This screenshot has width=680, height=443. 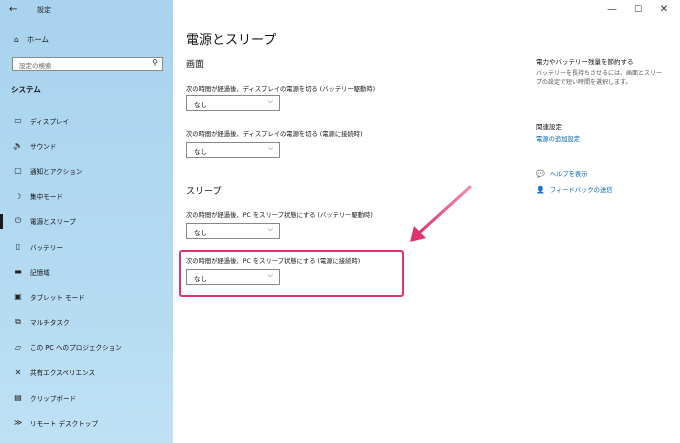 What do you see at coordinates (581, 190) in the screenshot?
I see `send-feedback-label: フィードバックの送信` at bounding box center [581, 190].